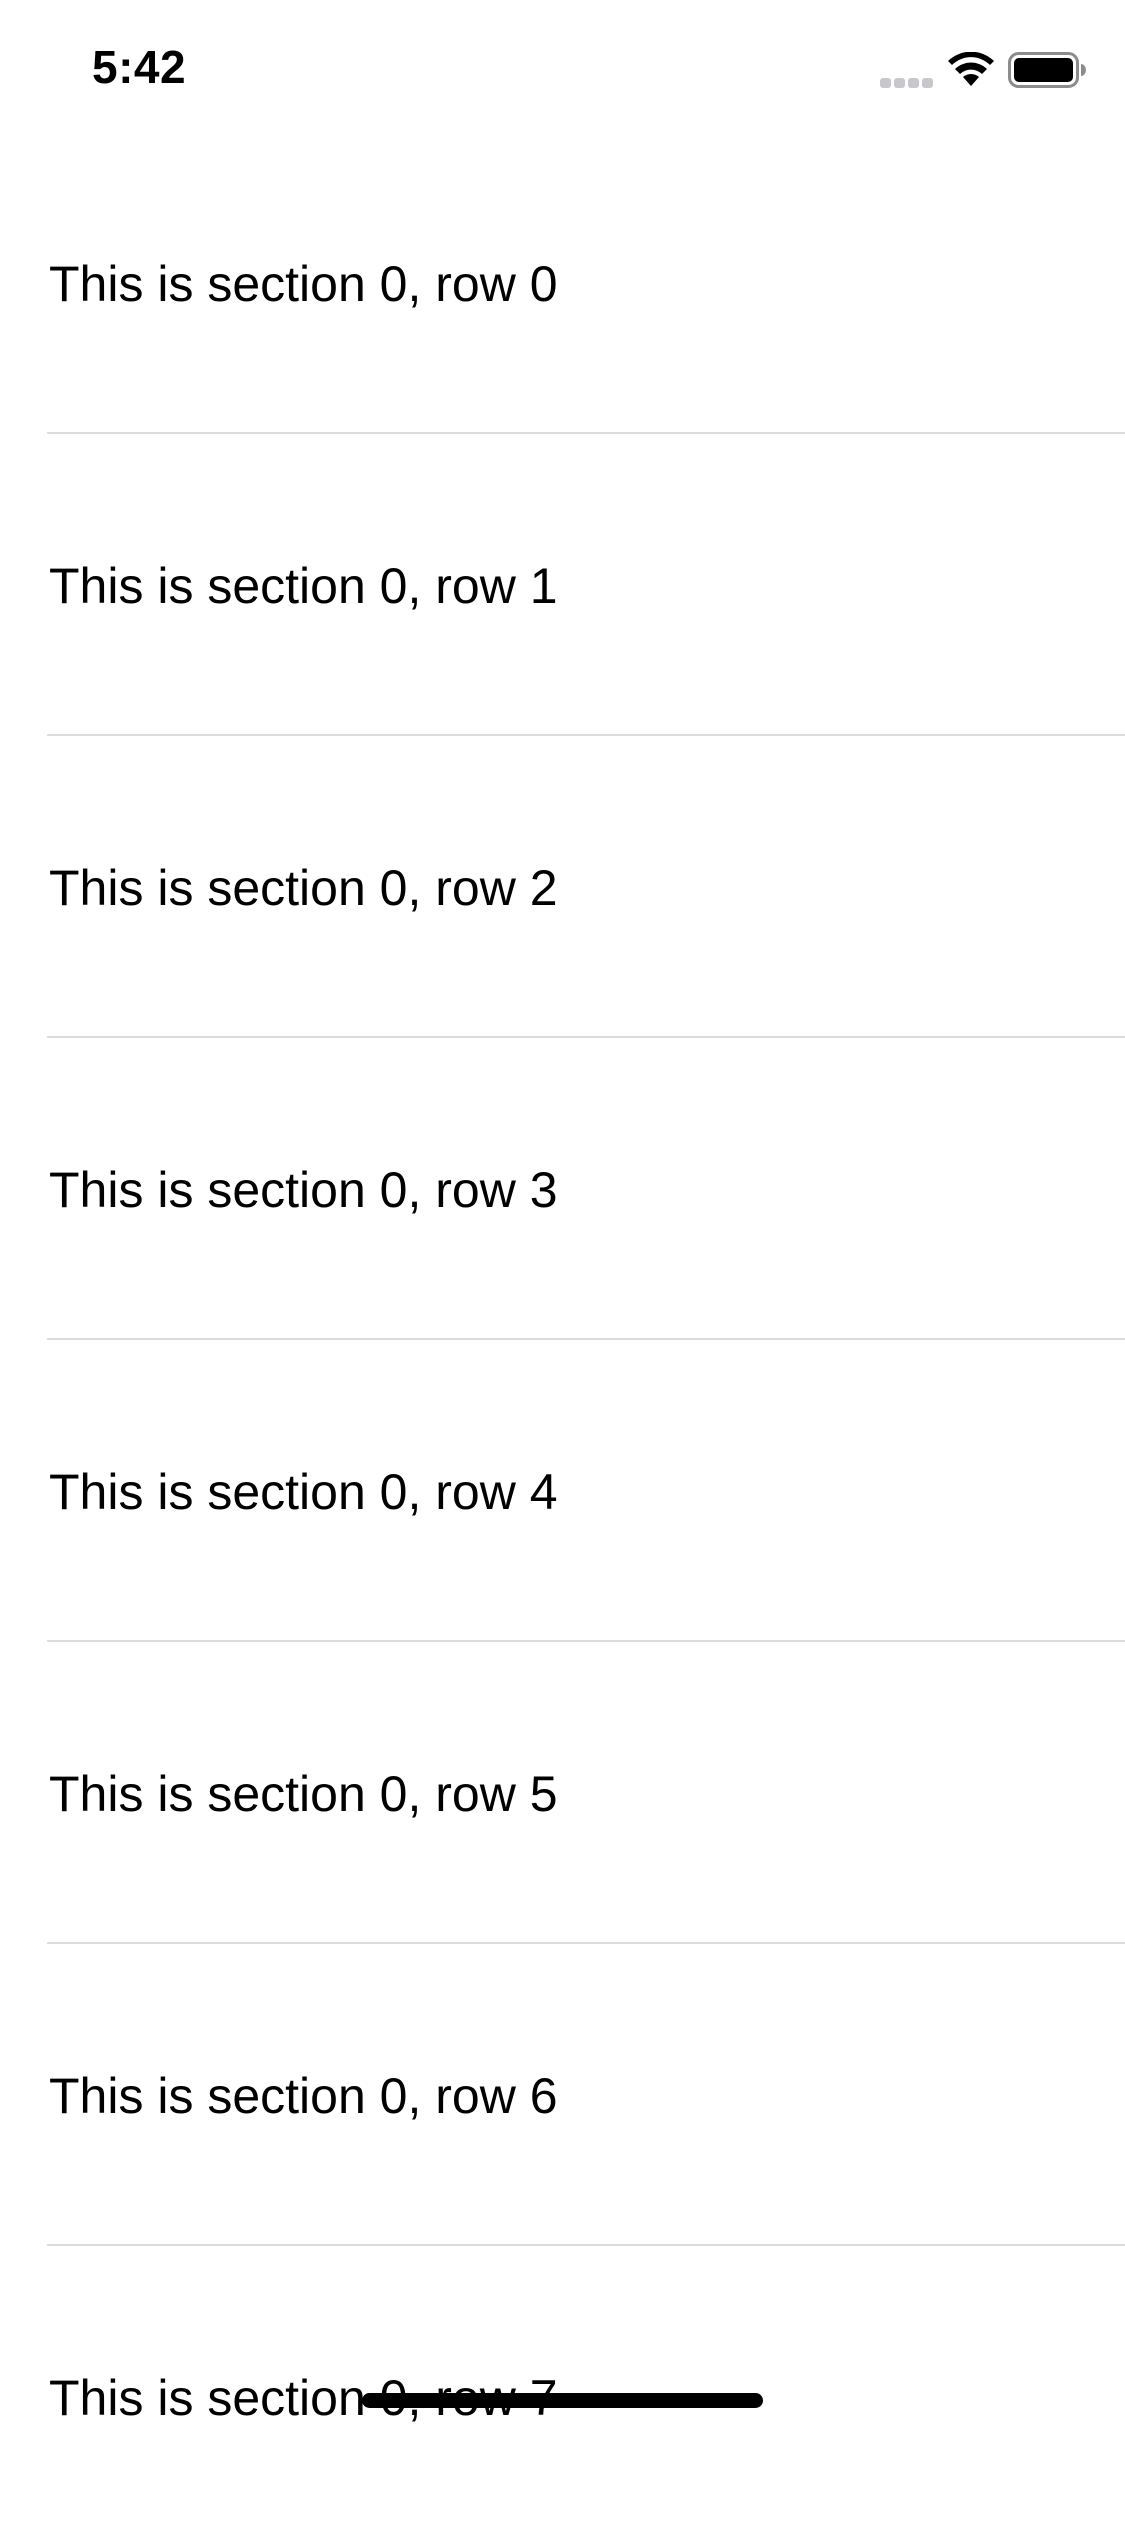 The image size is (1125, 2548). What do you see at coordinates (562, 66) in the screenshot?
I see `status-bar: 5:42` at bounding box center [562, 66].